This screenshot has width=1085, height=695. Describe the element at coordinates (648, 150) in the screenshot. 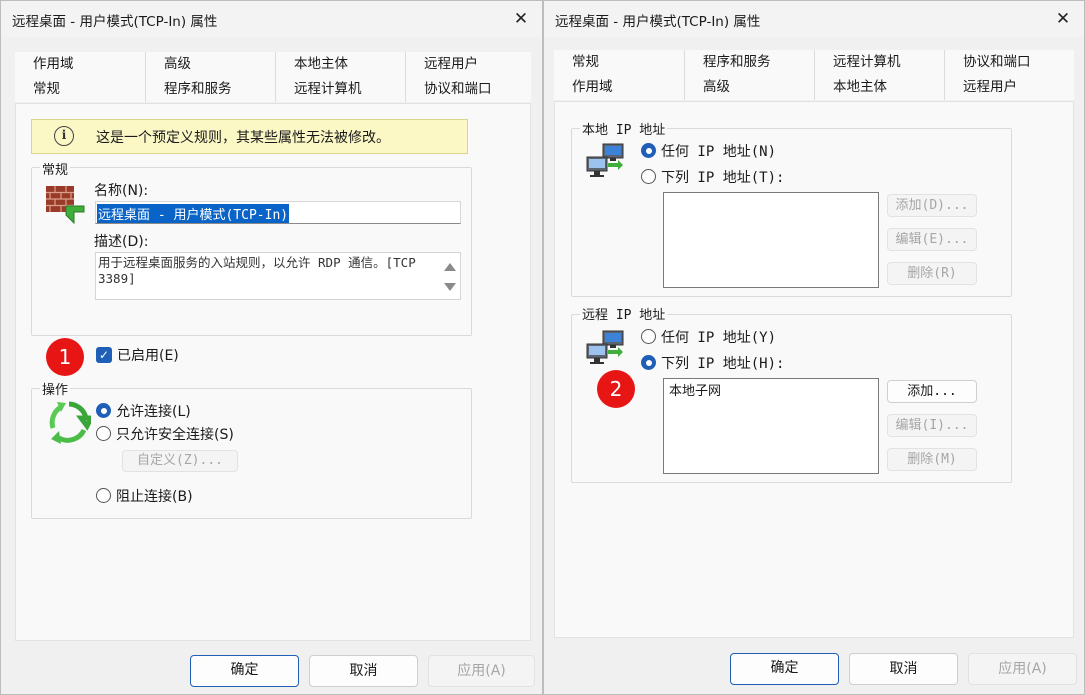

I see `local-any-ip-radio` at that location.